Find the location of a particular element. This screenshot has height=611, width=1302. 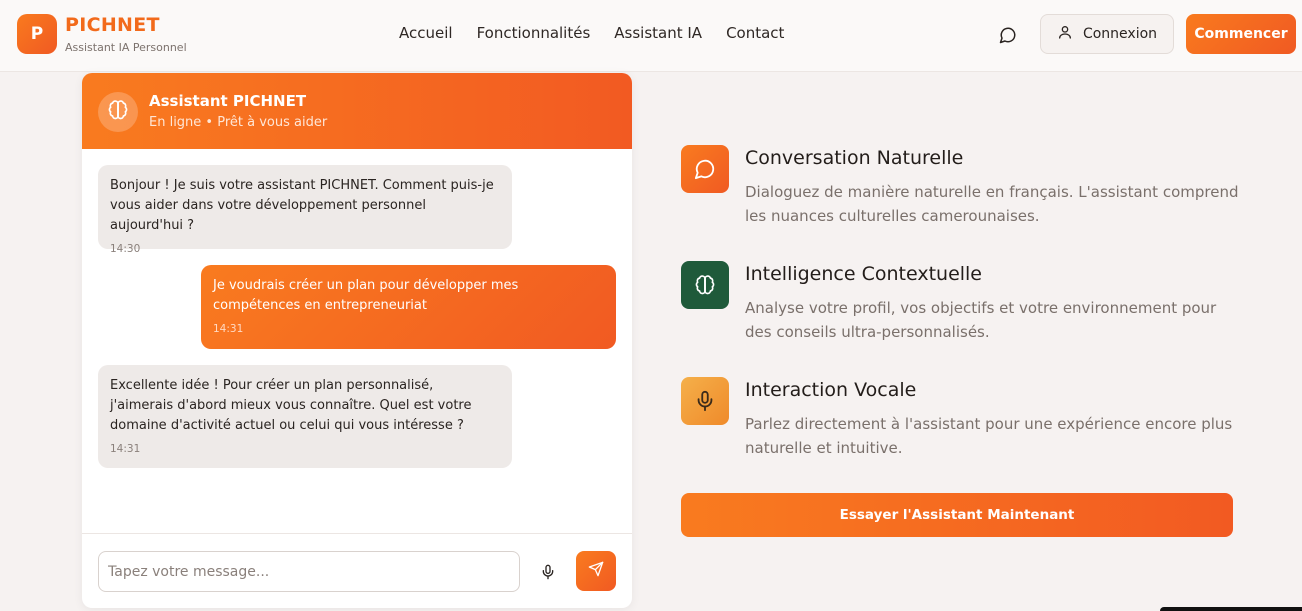

feature-title: Interaction Vocale is located at coordinates (831, 390).